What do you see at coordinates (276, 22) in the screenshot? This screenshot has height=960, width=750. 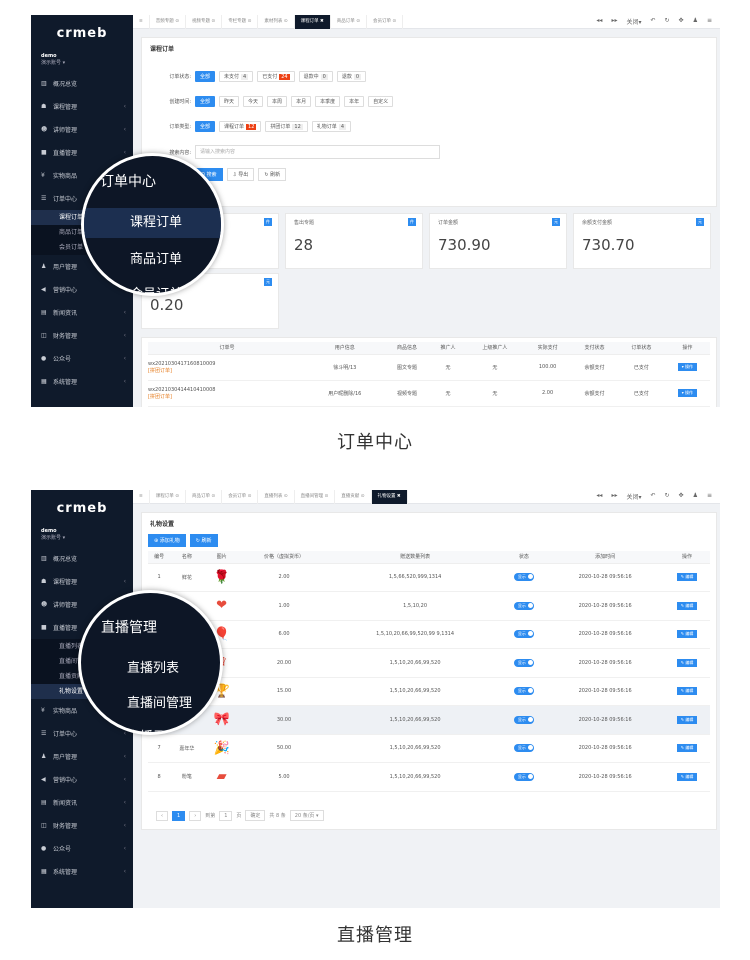 I see `tab-item: 素材列表 ⊙` at bounding box center [276, 22].